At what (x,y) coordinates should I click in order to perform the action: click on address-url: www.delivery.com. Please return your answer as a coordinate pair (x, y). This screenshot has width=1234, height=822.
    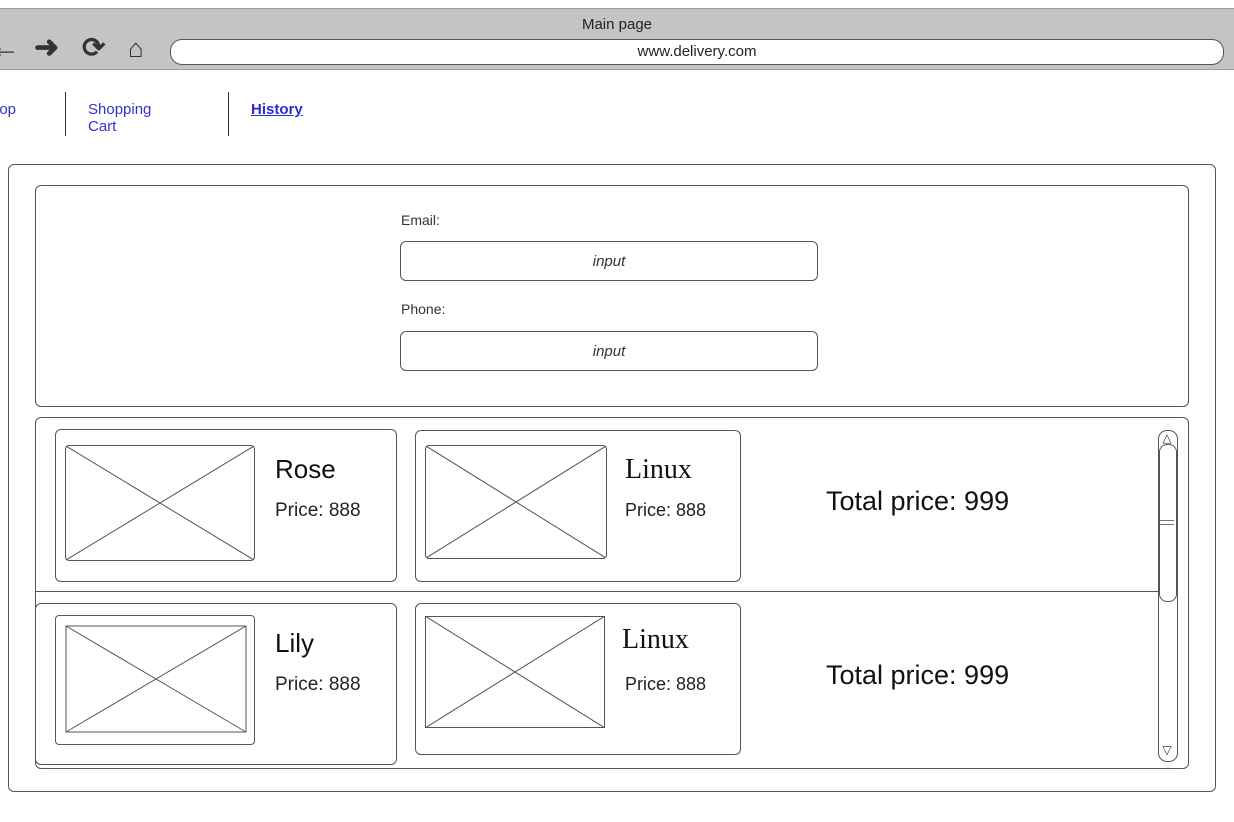
    Looking at the image, I should click on (697, 51).